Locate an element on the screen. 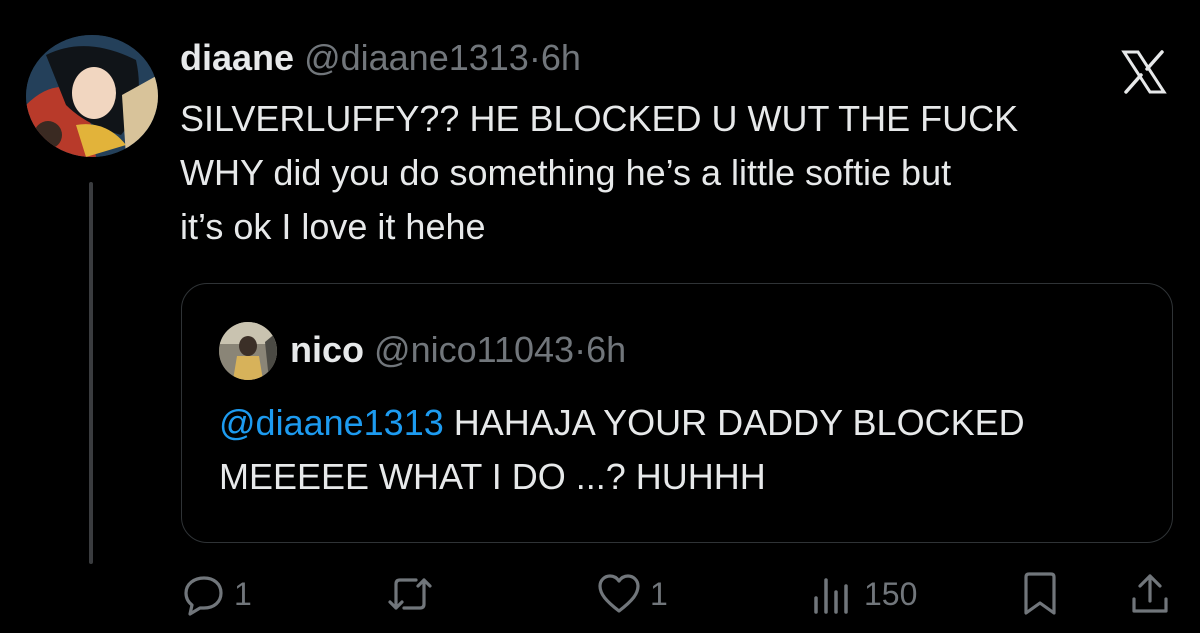  action-bar: 1 1 150 is located at coordinates (600, 596).